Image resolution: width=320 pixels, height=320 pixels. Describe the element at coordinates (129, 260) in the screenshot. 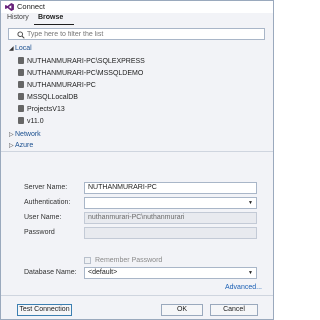

I see `remember-password-label: Remember Password` at that location.